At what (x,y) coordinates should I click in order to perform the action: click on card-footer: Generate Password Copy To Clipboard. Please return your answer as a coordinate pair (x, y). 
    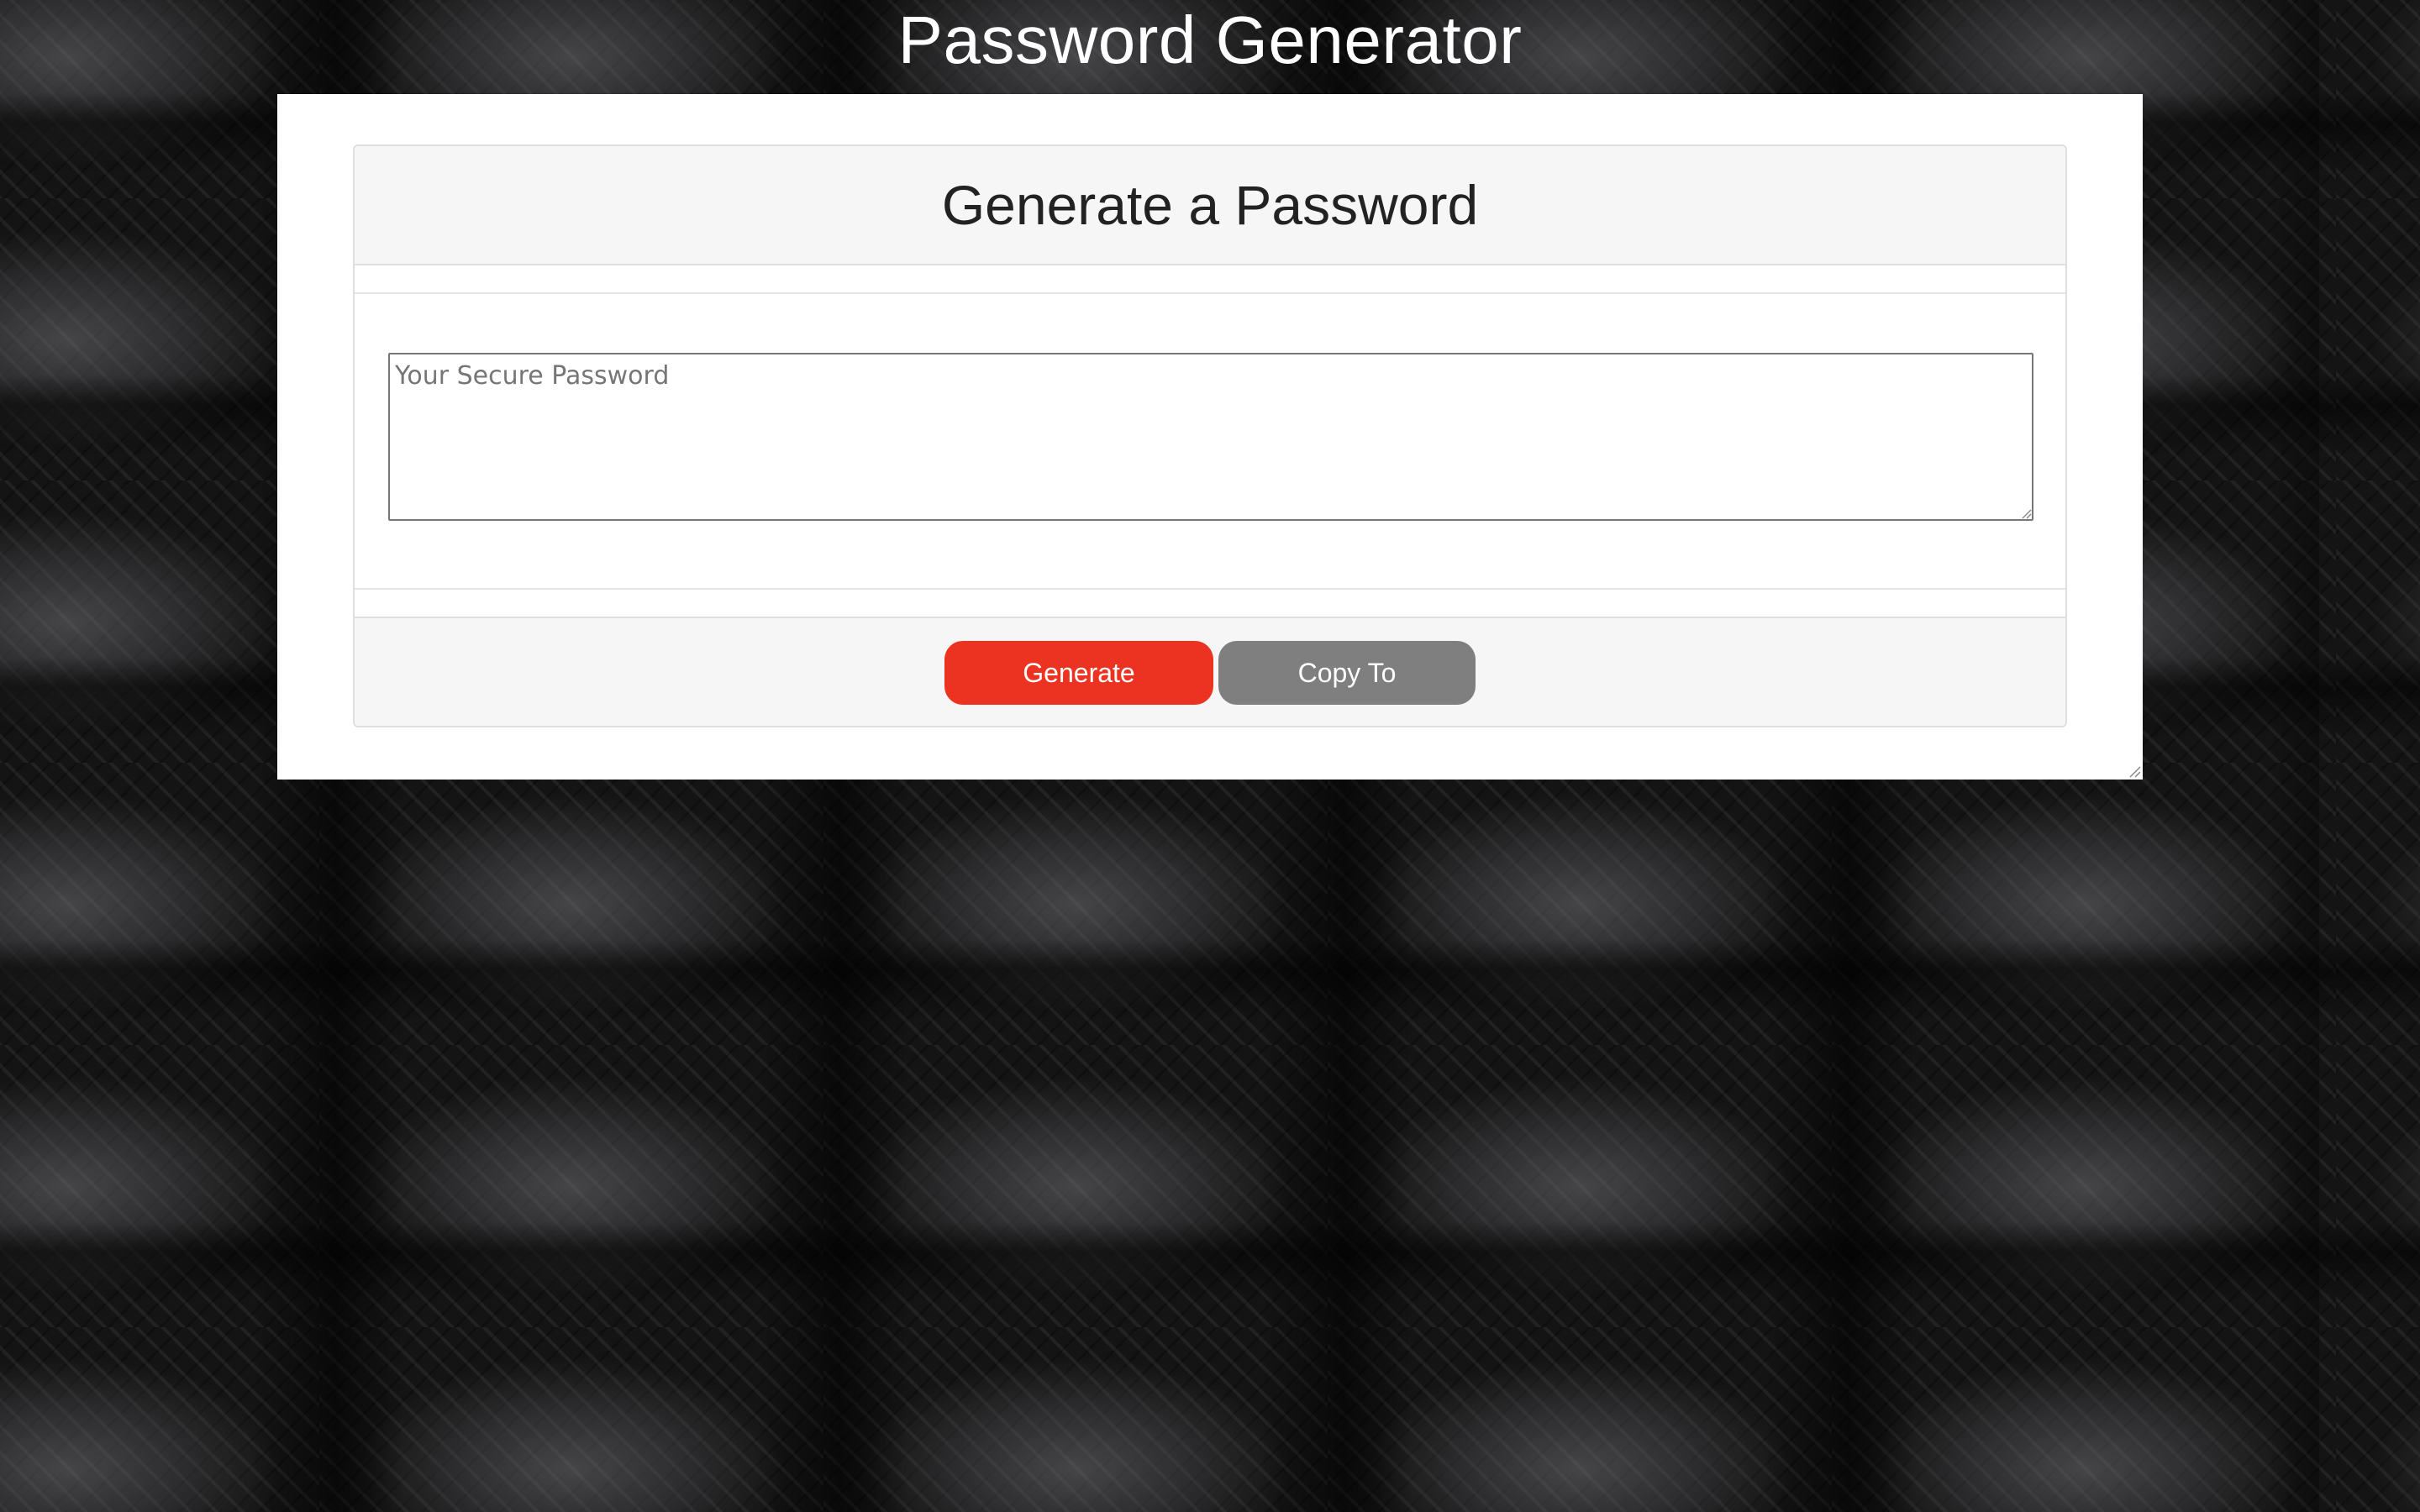
    Looking at the image, I should click on (1210, 672).